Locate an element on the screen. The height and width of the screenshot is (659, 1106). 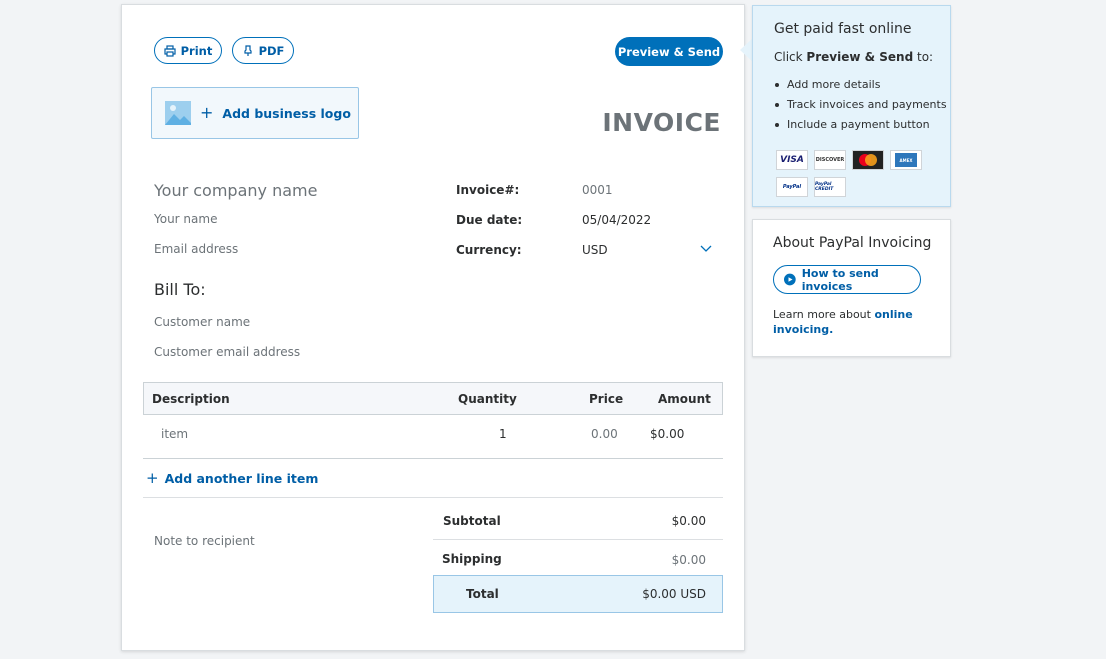
add-line-label: Add another line item is located at coordinates (241, 478).